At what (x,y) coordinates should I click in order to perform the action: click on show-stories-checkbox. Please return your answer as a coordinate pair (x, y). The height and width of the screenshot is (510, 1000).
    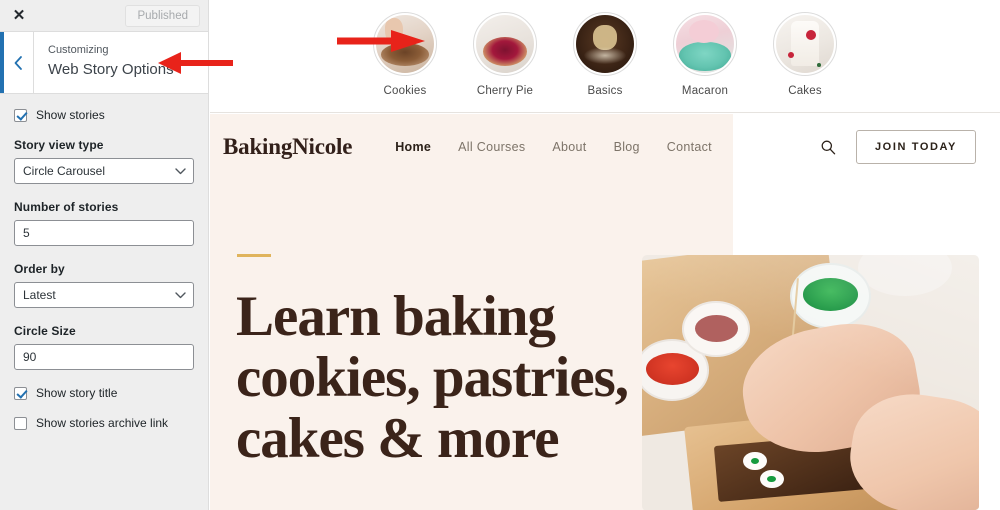
    Looking at the image, I should click on (20, 115).